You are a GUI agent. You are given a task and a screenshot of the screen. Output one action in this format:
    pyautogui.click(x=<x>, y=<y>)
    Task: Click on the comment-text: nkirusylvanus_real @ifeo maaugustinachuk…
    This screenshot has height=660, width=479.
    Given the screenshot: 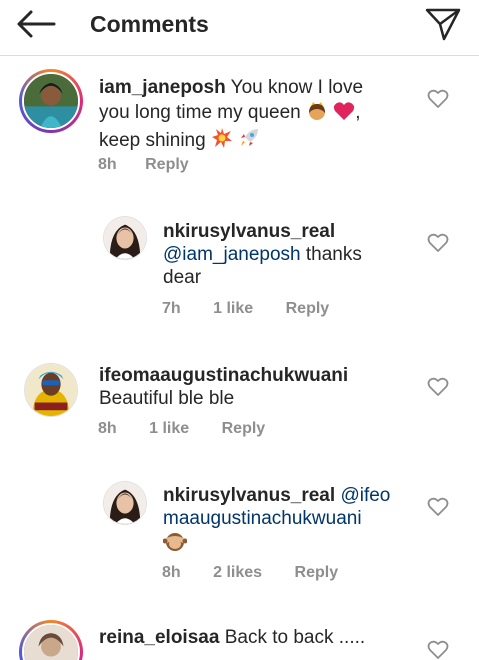 What is the action you would take?
    pyautogui.click(x=292, y=521)
    